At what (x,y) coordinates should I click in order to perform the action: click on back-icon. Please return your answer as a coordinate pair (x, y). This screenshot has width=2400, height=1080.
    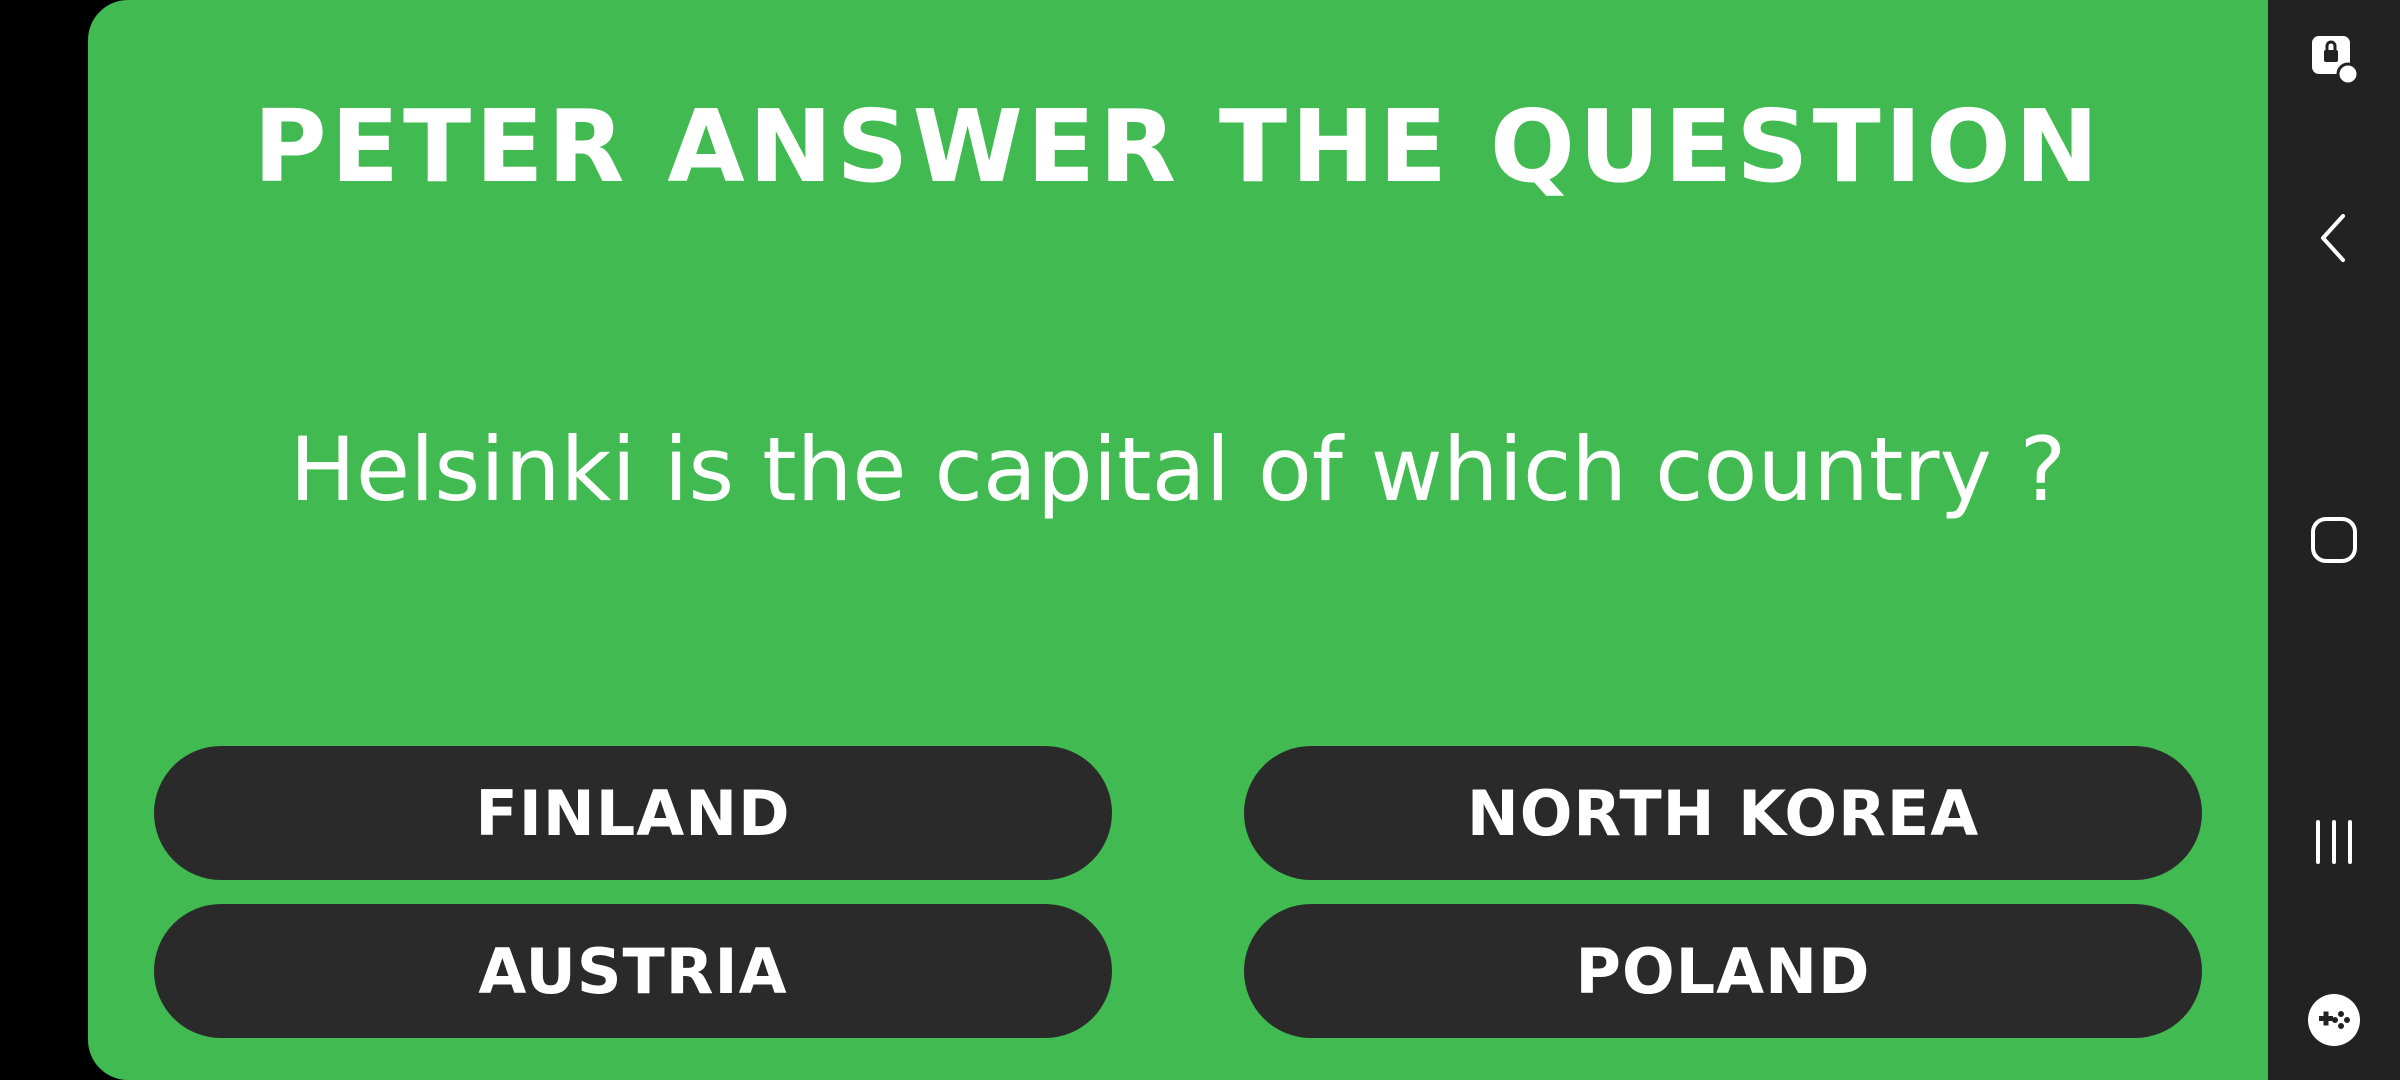
    Looking at the image, I should click on (2333, 238).